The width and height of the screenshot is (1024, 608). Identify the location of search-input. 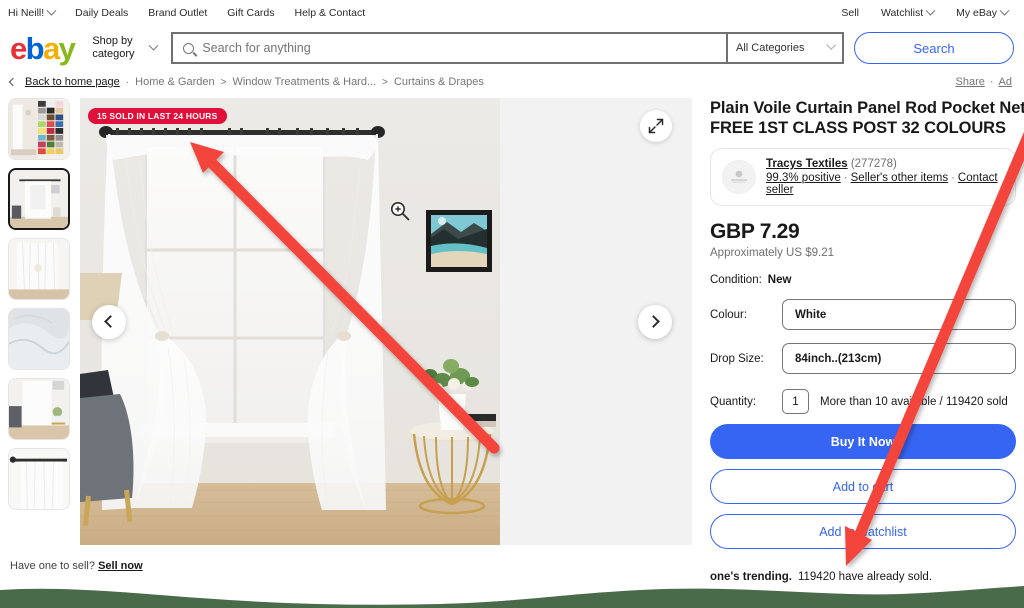
(459, 48).